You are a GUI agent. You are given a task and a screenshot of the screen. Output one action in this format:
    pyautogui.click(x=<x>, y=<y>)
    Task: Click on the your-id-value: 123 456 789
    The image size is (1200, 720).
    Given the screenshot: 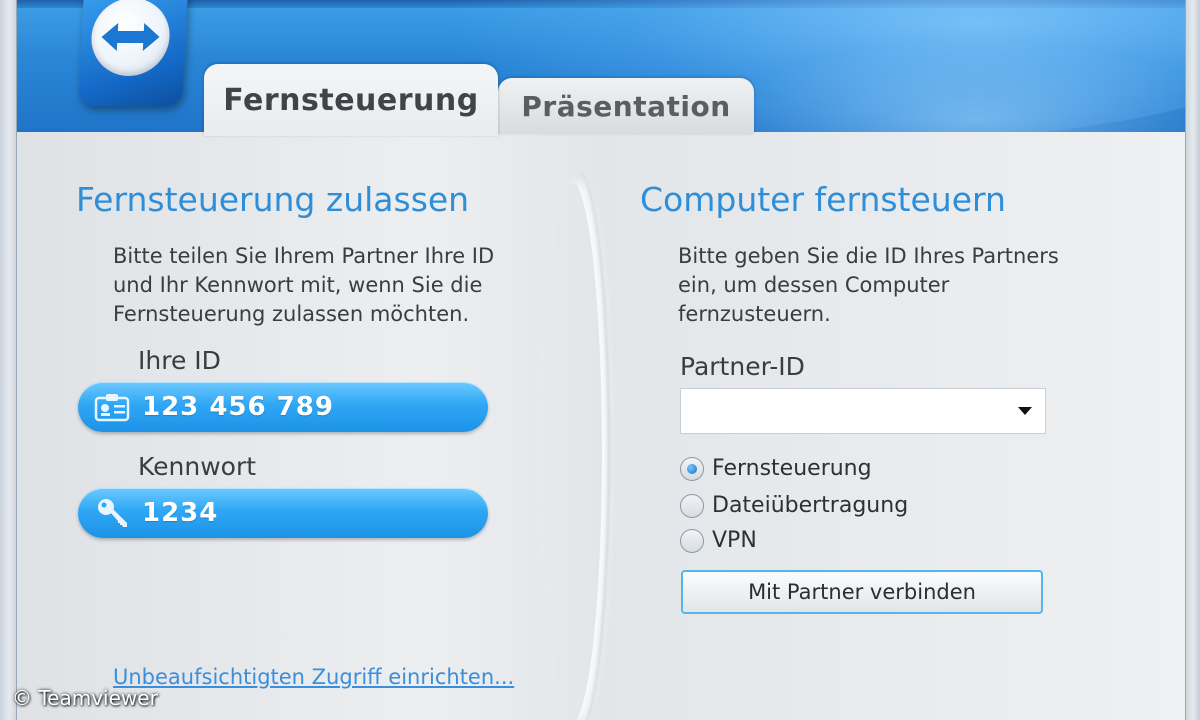 What is the action you would take?
    pyautogui.click(x=238, y=407)
    